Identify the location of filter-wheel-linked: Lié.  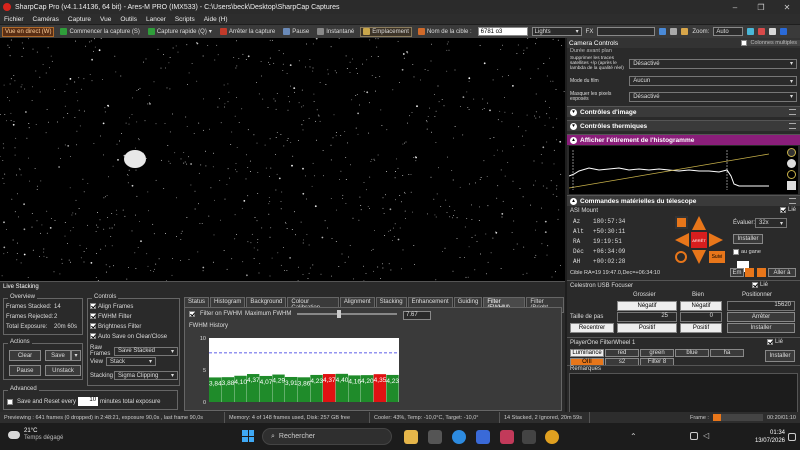
(775, 342).